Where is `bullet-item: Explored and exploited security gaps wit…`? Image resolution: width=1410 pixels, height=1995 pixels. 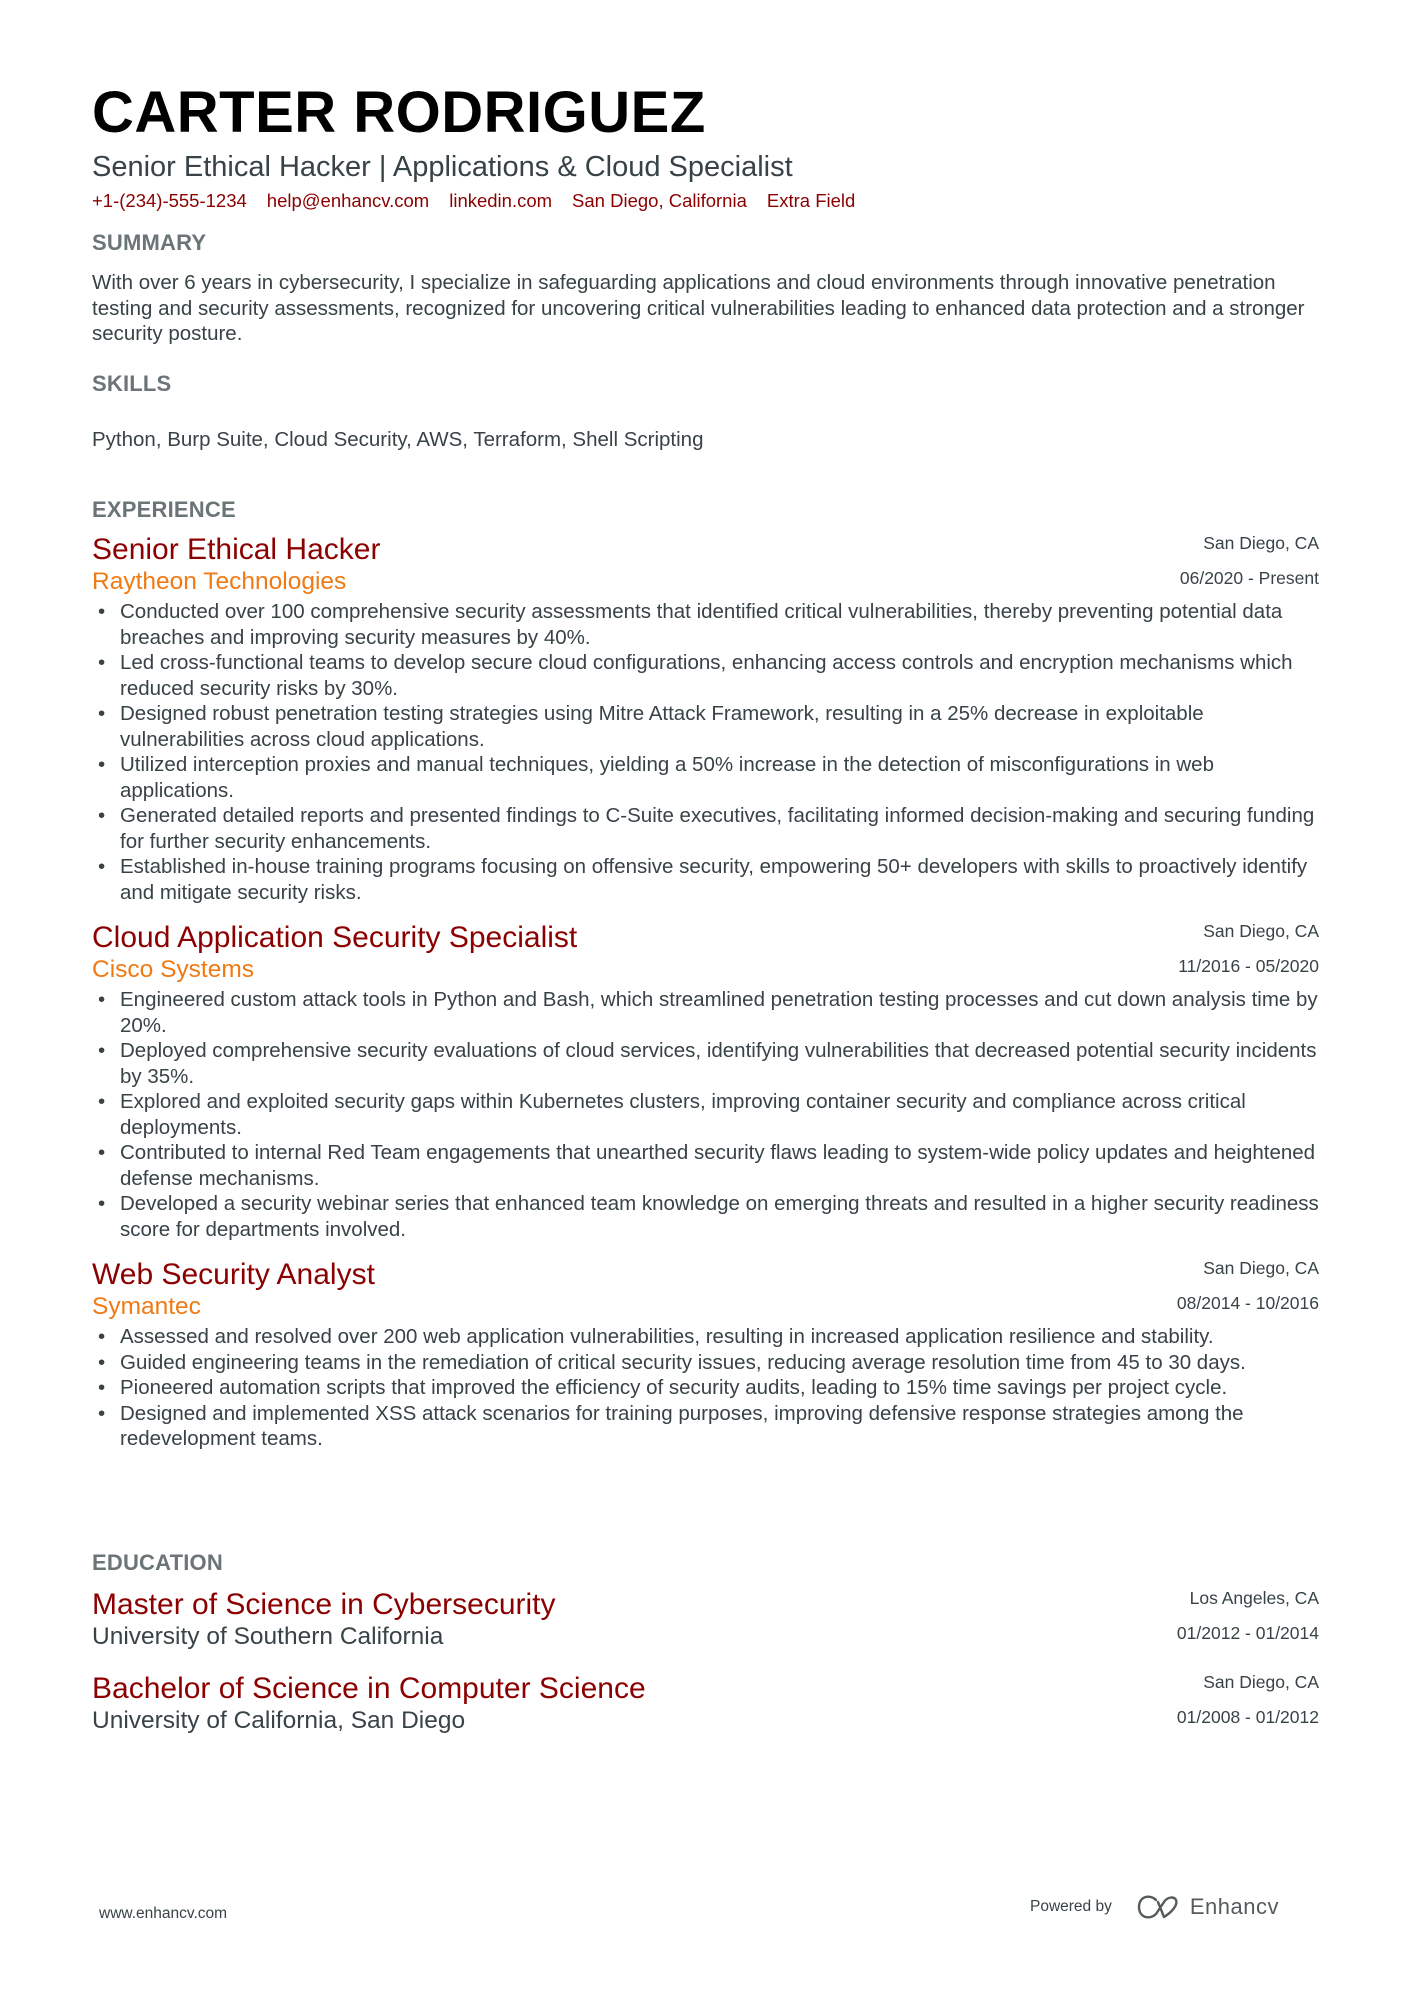 bullet-item: Explored and exploited security gaps wit… is located at coordinates (708, 1114).